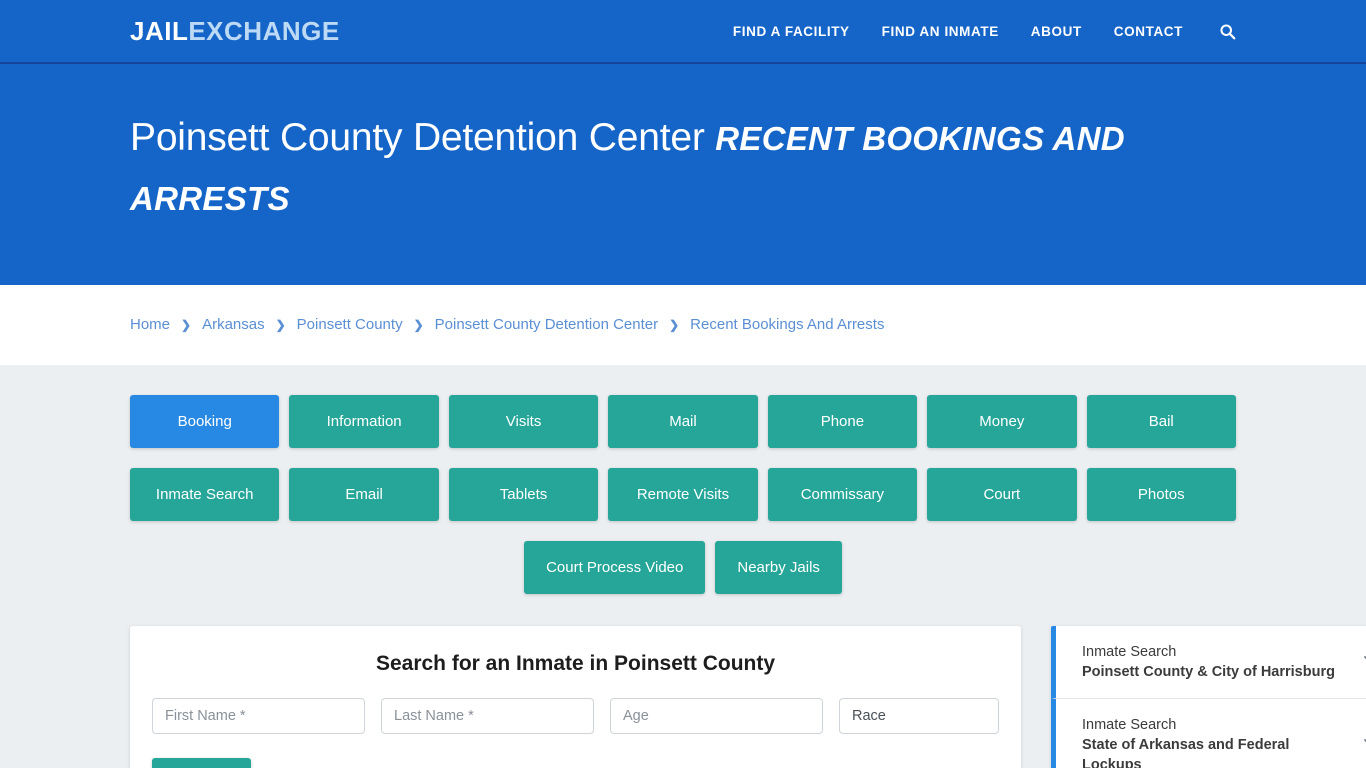 The height and width of the screenshot is (768, 1366). I want to click on logo-text-secondary: EXCHANGE, so click(264, 31).